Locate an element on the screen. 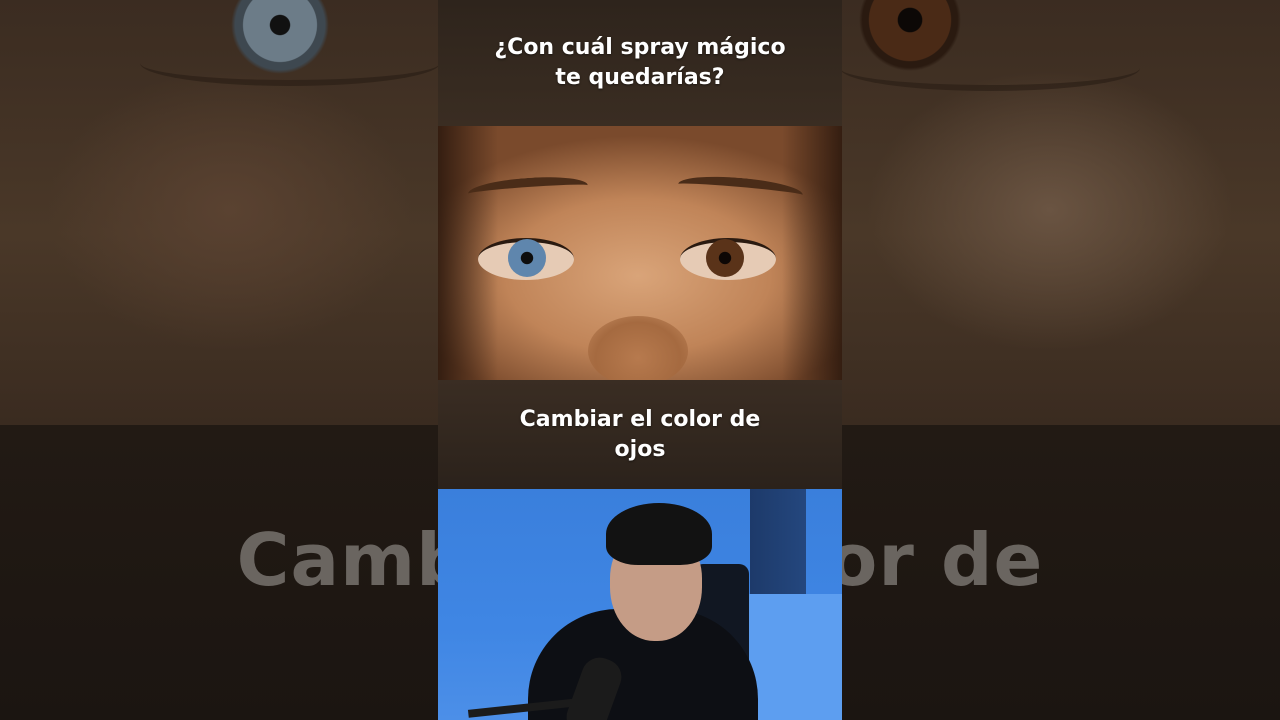 This screenshot has height=720, width=1280. answer-banner: Cambiar el color de ojos is located at coordinates (640, 434).